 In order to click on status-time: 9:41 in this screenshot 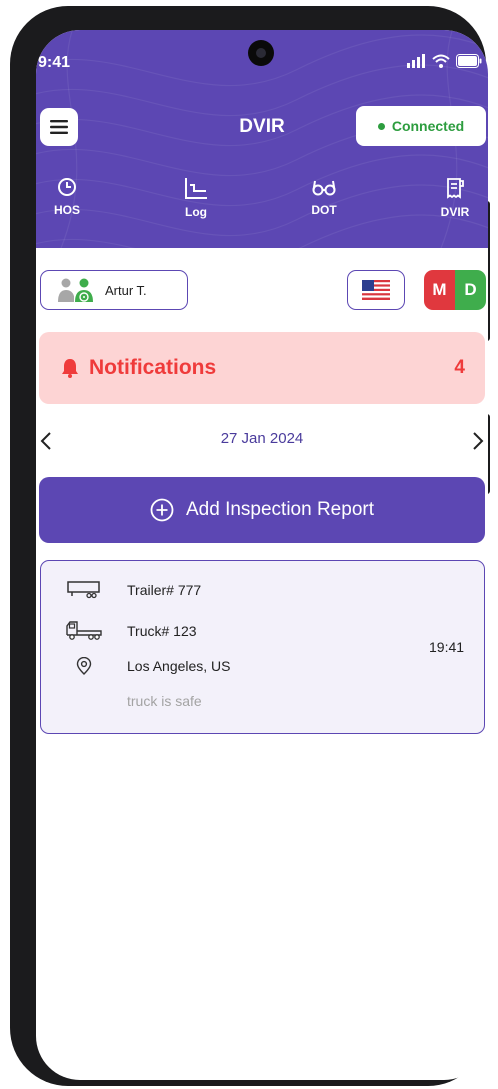, I will do `click(54, 62)`.